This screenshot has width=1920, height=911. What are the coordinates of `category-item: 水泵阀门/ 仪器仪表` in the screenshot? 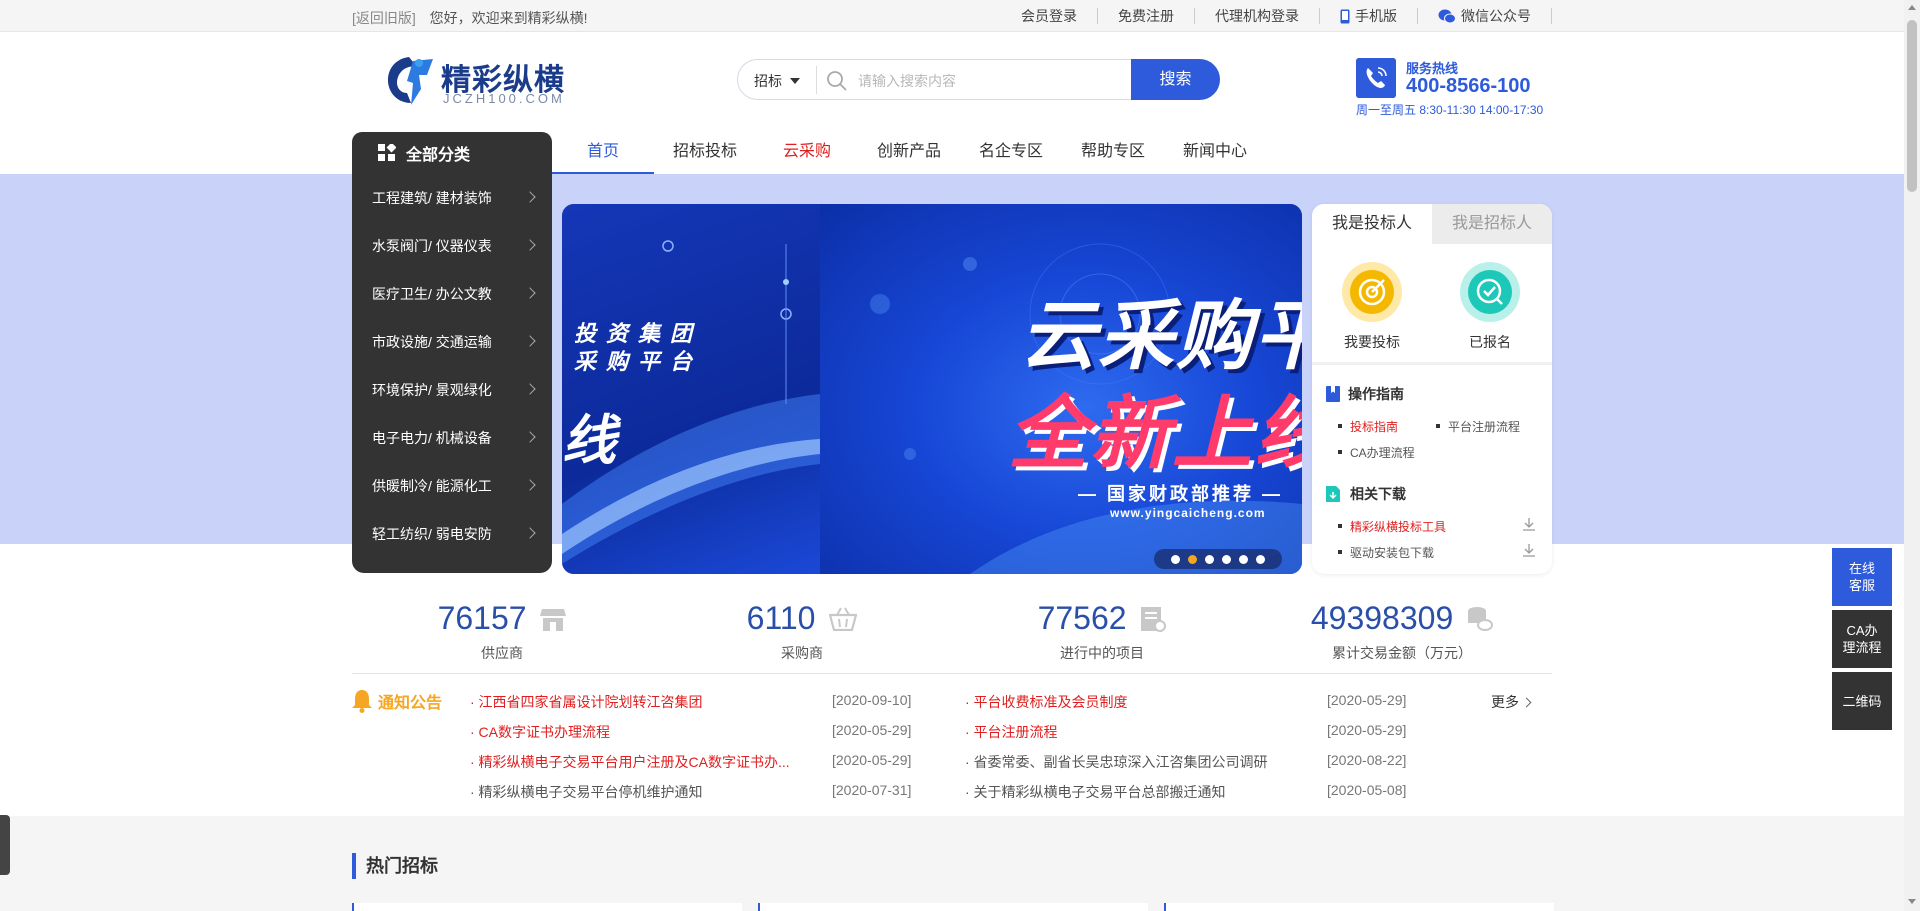 It's located at (452, 246).